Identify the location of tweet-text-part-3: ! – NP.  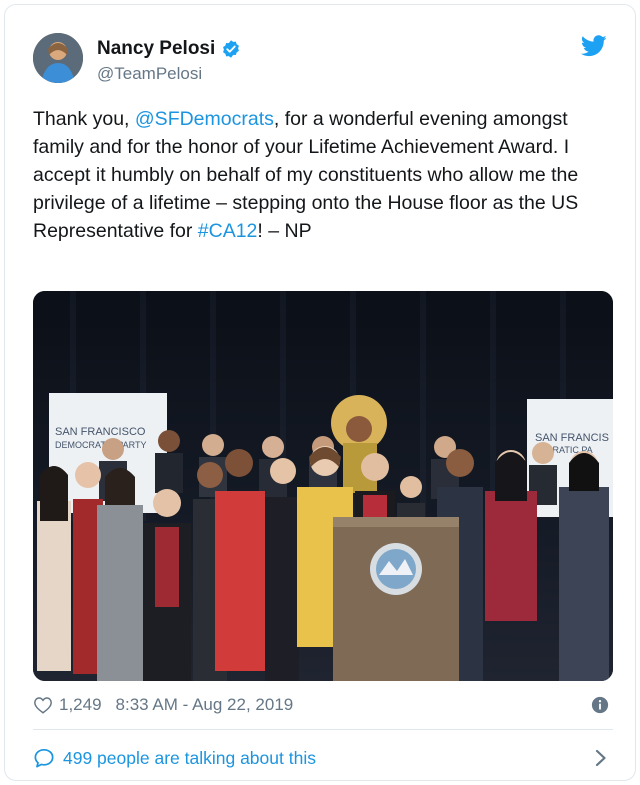
(284, 231).